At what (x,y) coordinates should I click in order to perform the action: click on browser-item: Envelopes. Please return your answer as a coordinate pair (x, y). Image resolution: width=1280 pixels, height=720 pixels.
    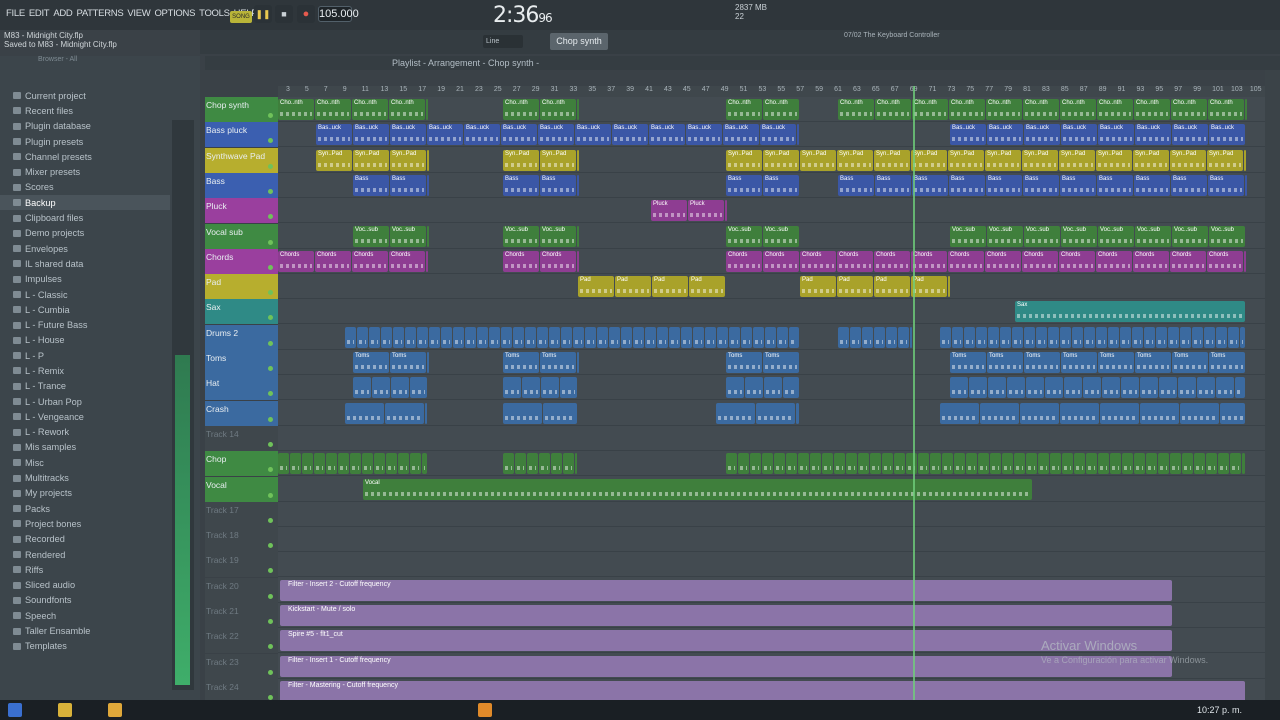
    Looking at the image, I should click on (85, 248).